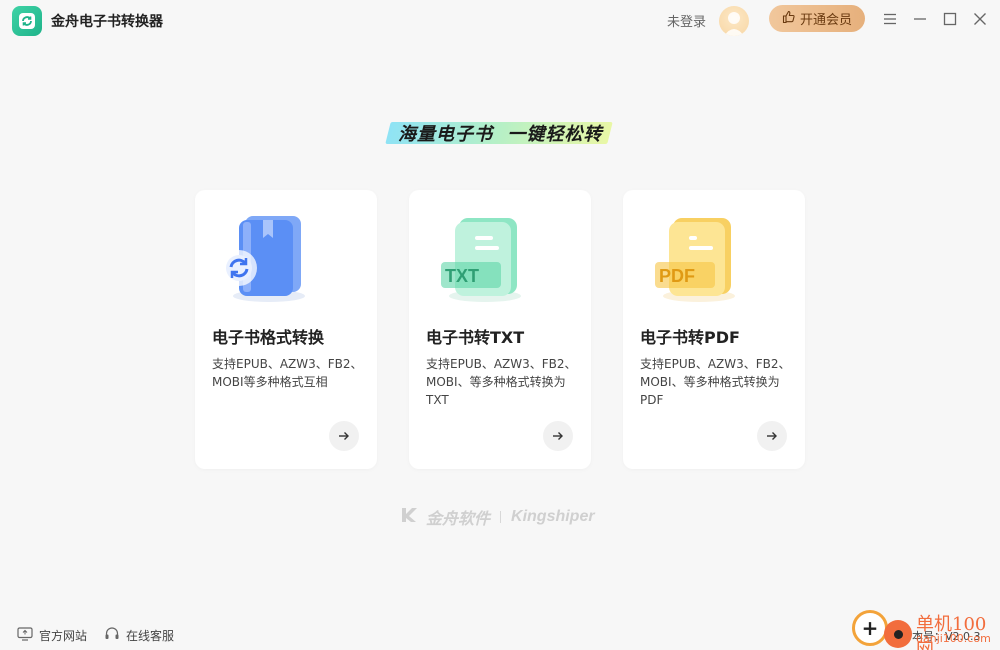 This screenshot has height=650, width=1000. I want to click on slogan-text: 海量电子书 一键轻松转, so click(500, 134).